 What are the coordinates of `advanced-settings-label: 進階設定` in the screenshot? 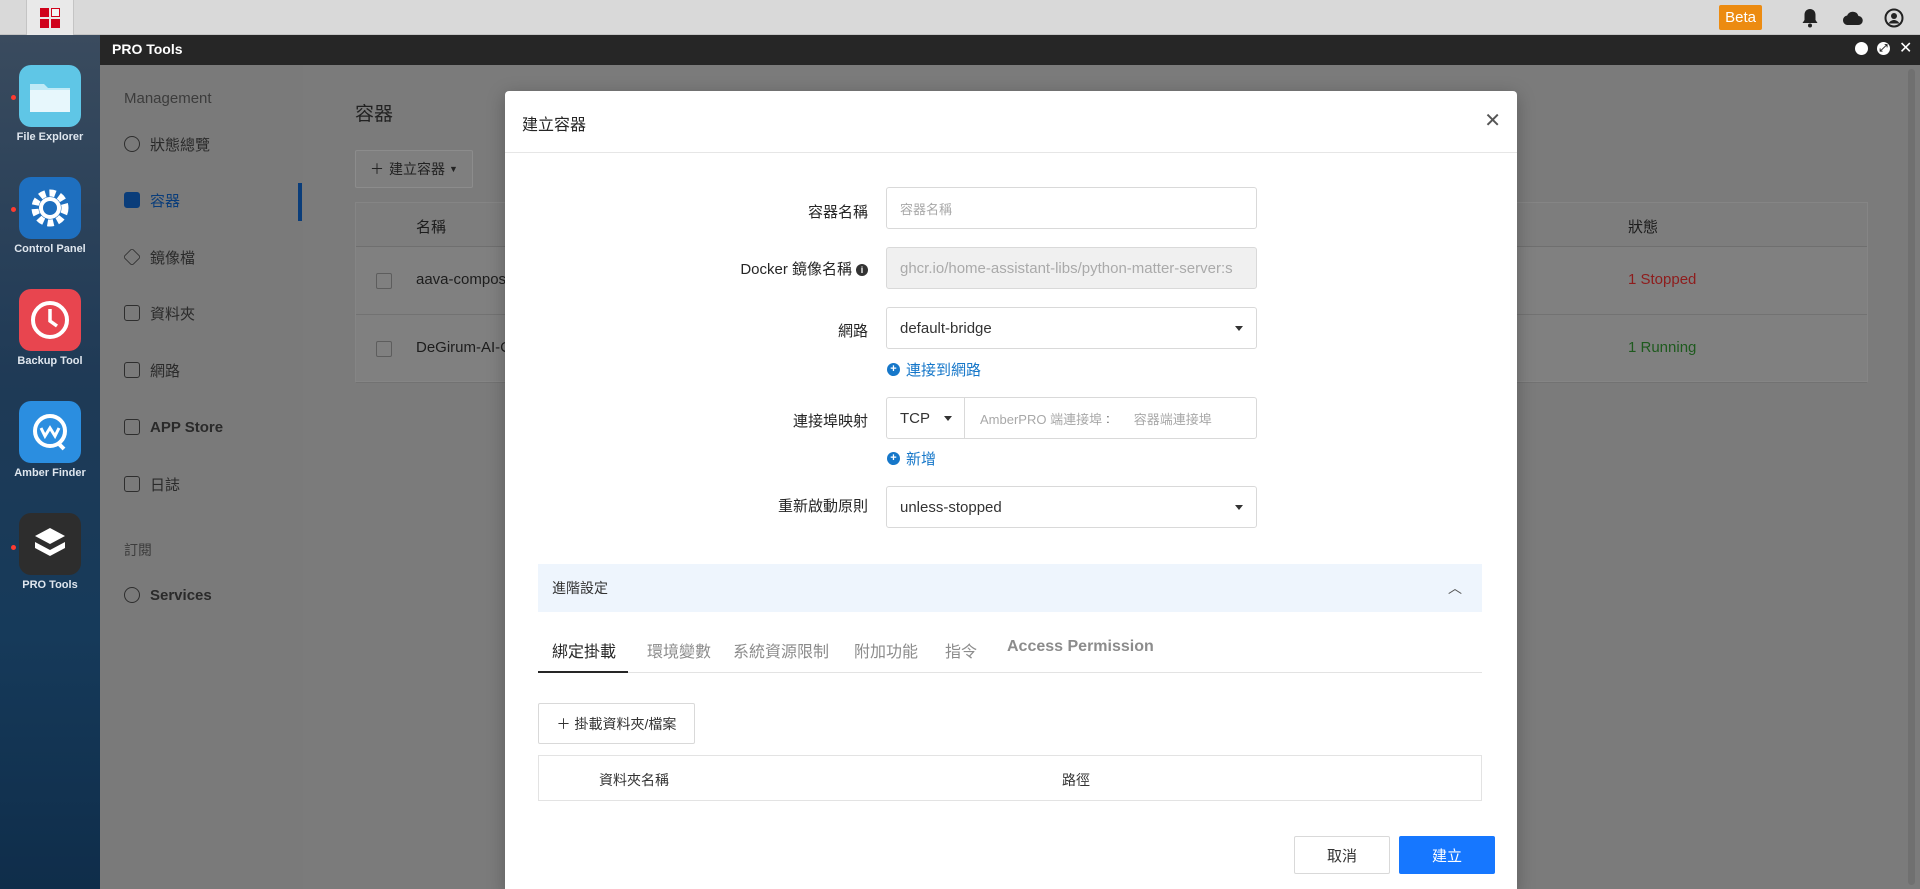 It's located at (580, 588).